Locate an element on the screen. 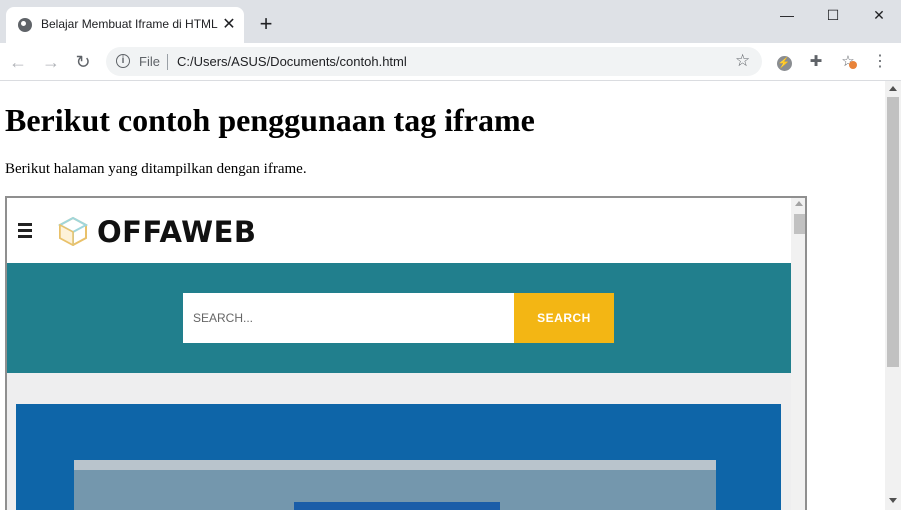  search-input is located at coordinates (348, 318).